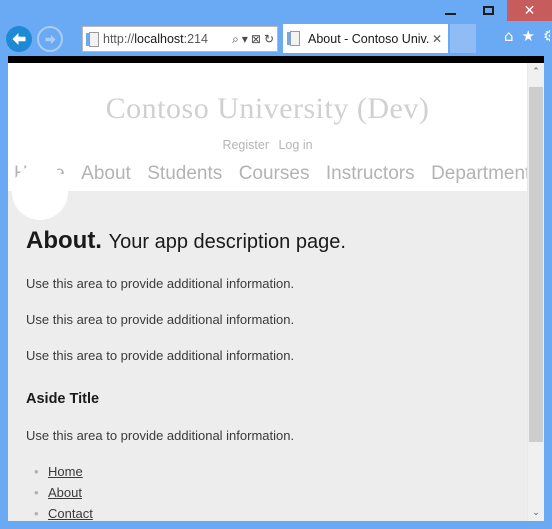  I want to click on compatibility-view-icon: ⊠, so click(256, 39).